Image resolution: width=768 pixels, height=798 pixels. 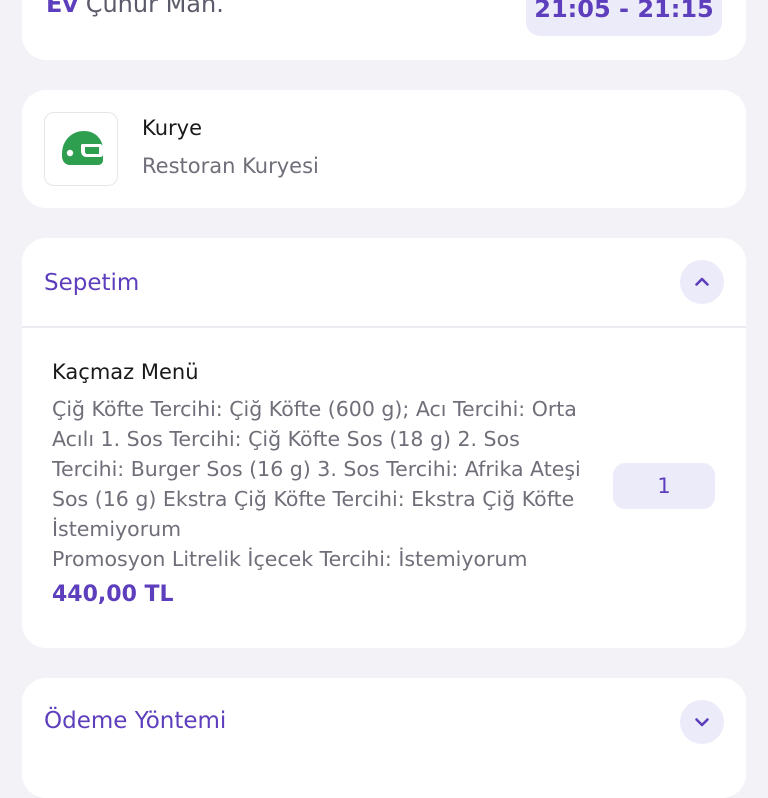 I want to click on payment-expand-button, so click(x=702, y=722).